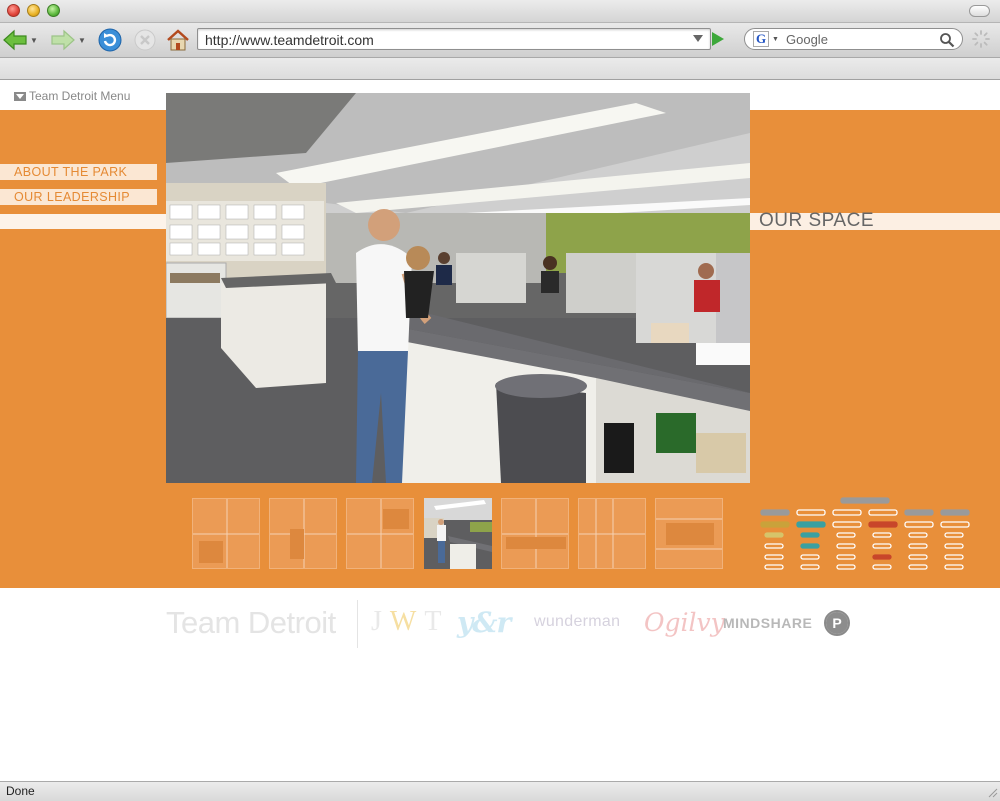 The width and height of the screenshot is (1000, 801). I want to click on menu-label: Team Detroit Menu, so click(80, 96).